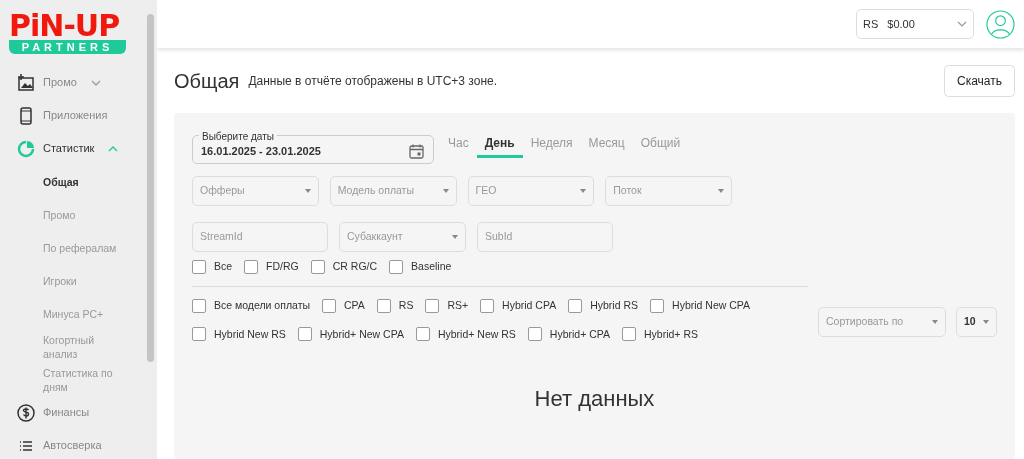 Image resolution: width=1024 pixels, height=459 pixels. Describe the element at coordinates (239, 334) in the screenshot. I see `checkbox: Hybrid New RS` at that location.